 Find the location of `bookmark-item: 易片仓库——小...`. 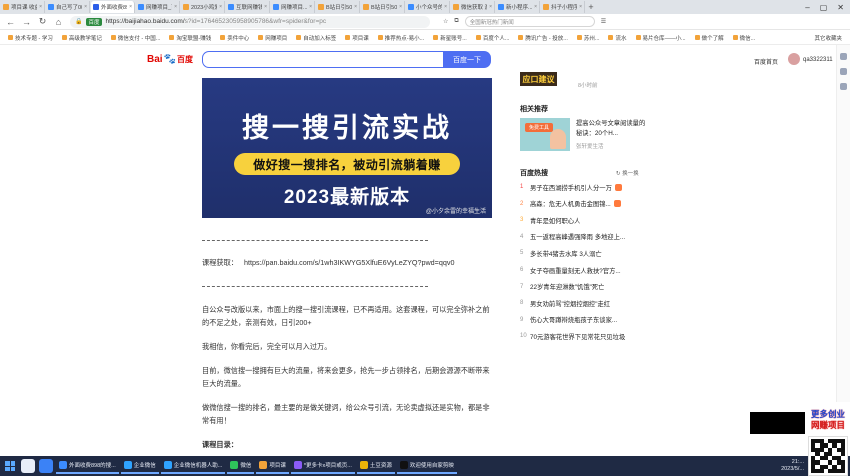

bookmark-item: 易片仓库——小... is located at coordinates (660, 38).